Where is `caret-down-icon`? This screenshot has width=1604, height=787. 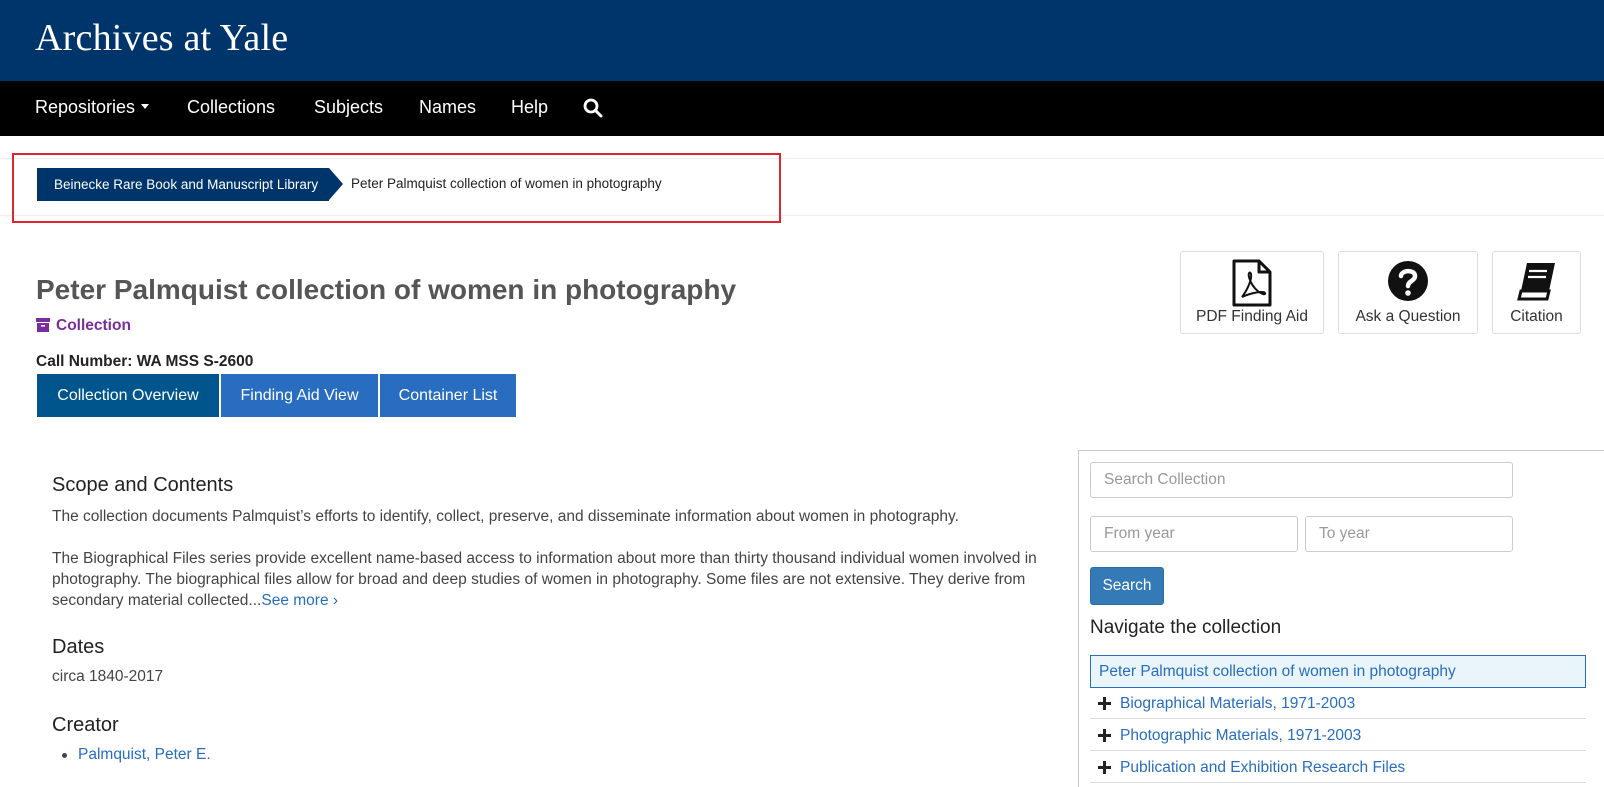 caret-down-icon is located at coordinates (145, 107).